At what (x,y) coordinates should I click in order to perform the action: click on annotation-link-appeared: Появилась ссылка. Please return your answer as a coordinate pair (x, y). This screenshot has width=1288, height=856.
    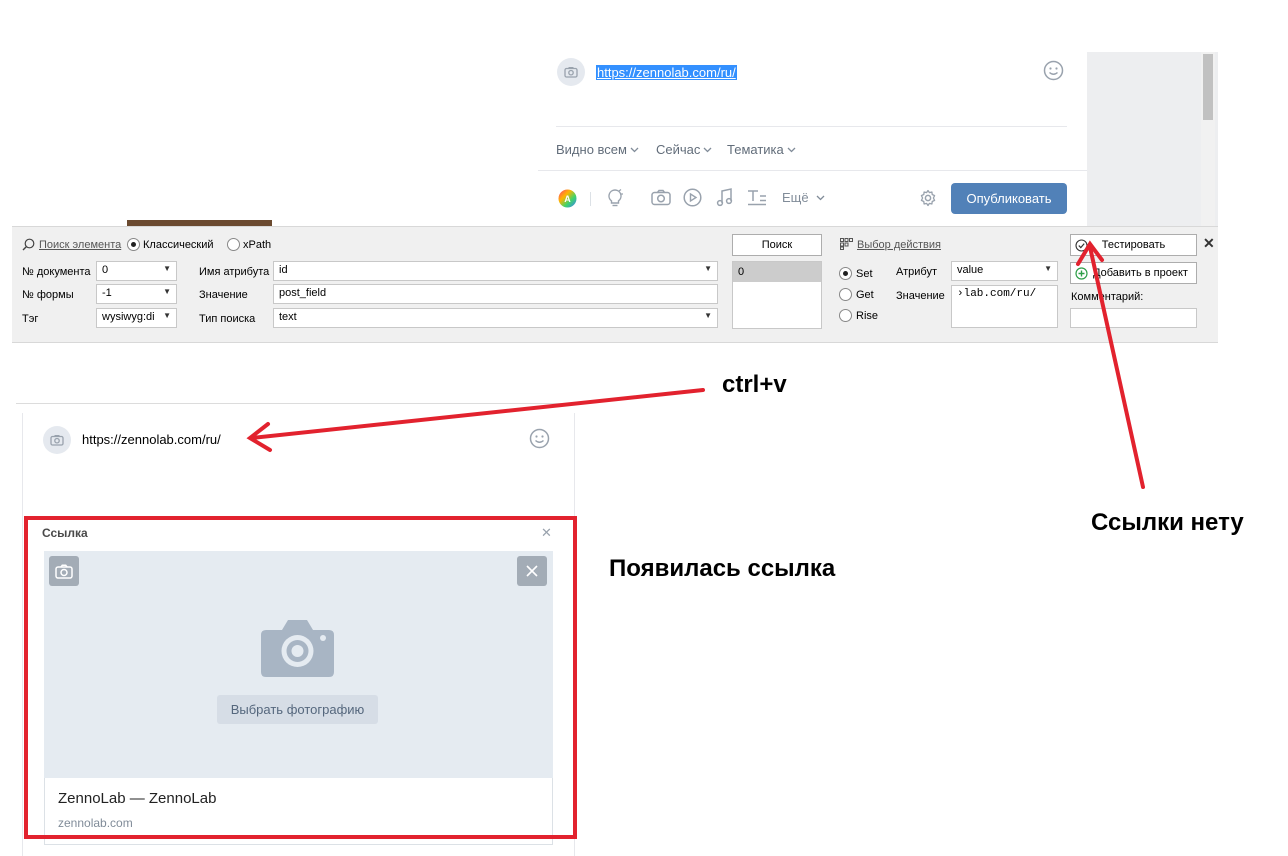
    Looking at the image, I should click on (722, 568).